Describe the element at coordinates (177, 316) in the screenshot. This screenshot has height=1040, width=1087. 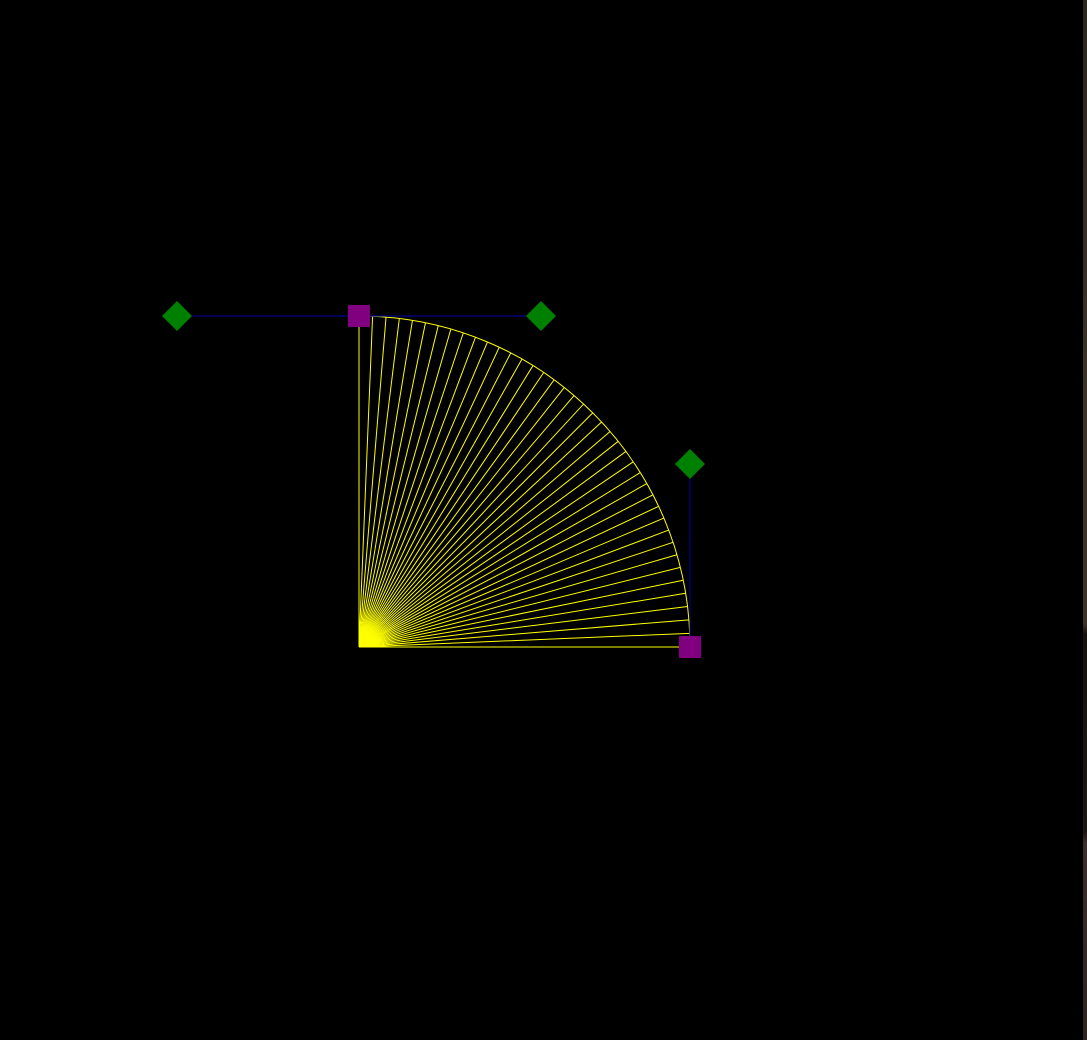
I see `control-start-left-handle` at that location.